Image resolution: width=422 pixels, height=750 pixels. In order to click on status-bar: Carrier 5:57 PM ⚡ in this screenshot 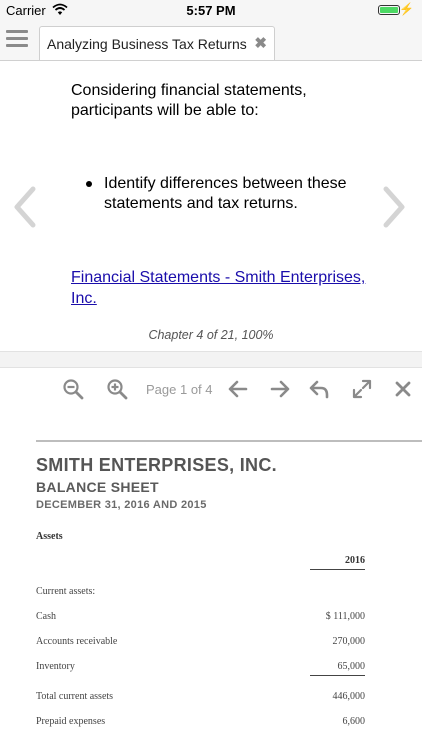, I will do `click(211, 10)`.